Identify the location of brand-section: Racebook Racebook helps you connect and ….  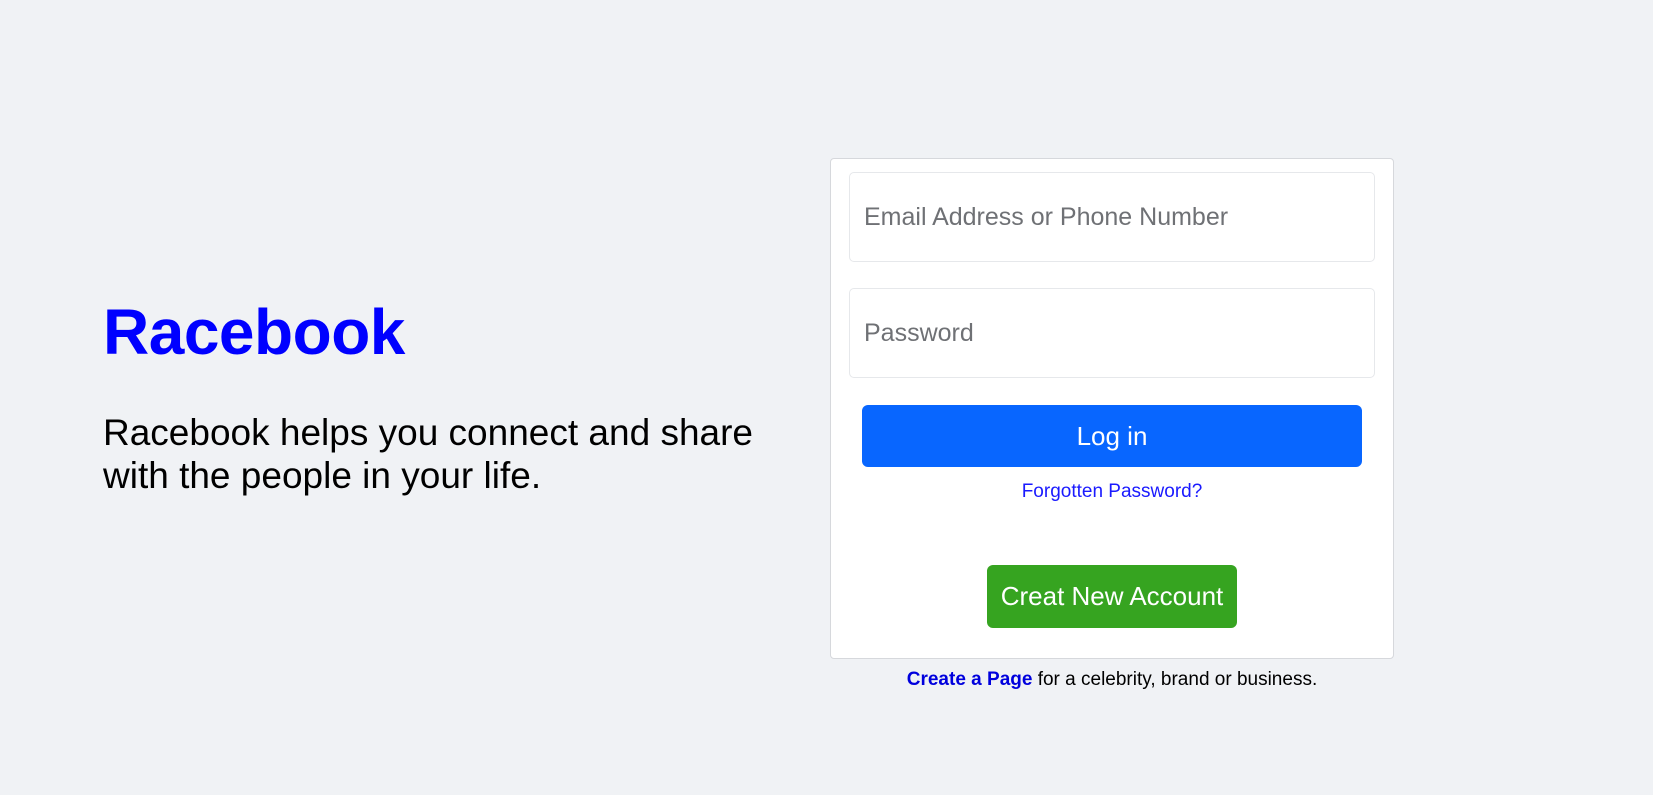
(453, 395).